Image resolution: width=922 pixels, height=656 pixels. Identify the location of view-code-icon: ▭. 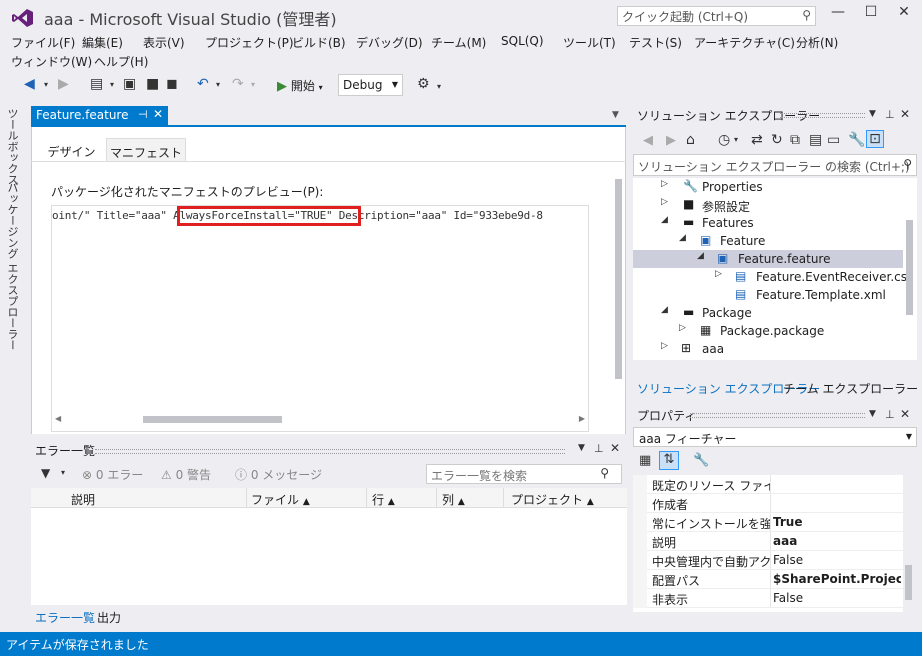
(833, 140).